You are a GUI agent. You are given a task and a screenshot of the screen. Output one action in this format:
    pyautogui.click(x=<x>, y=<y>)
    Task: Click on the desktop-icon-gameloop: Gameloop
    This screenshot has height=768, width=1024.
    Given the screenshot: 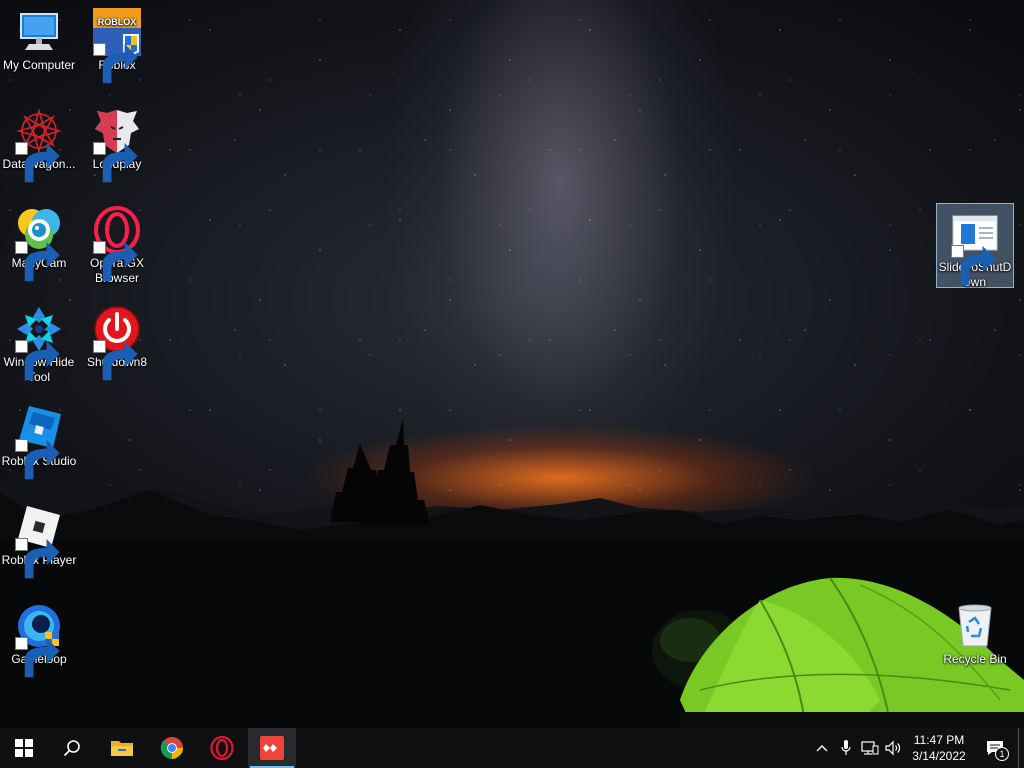 What is the action you would take?
    pyautogui.click(x=39, y=640)
    